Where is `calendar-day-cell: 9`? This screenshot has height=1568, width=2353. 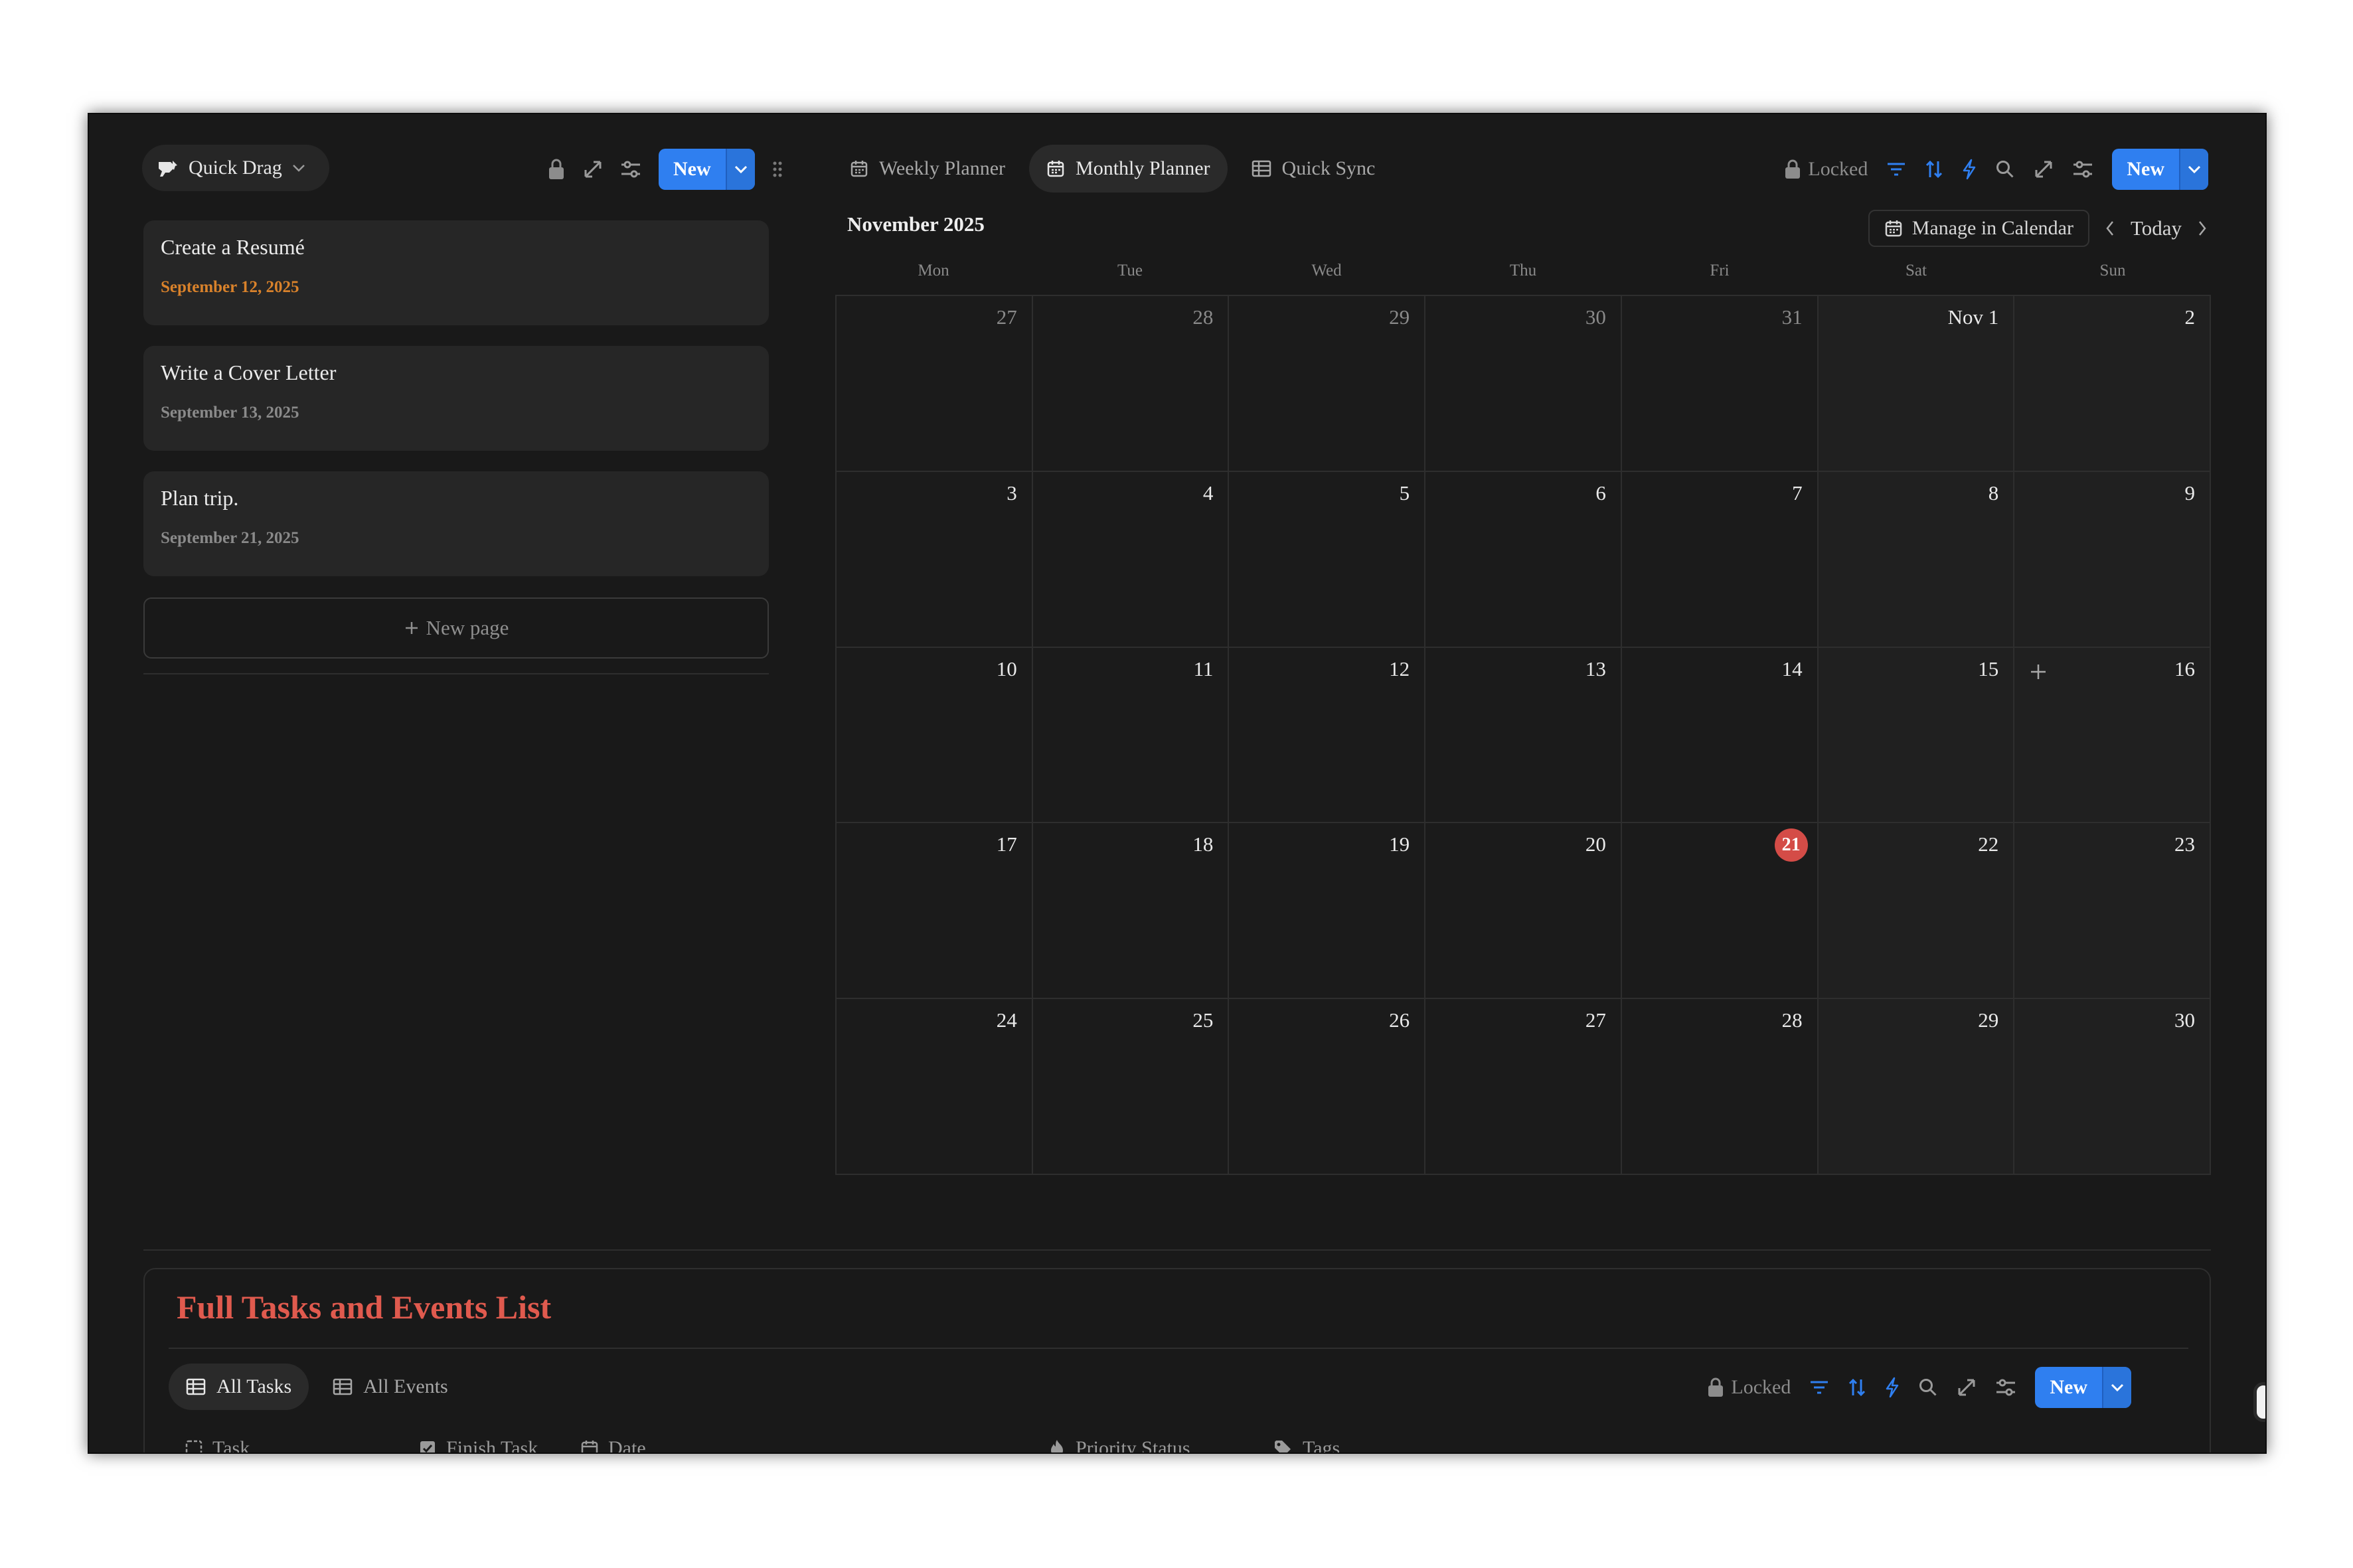
calendar-day-cell: 9 is located at coordinates (2112, 560).